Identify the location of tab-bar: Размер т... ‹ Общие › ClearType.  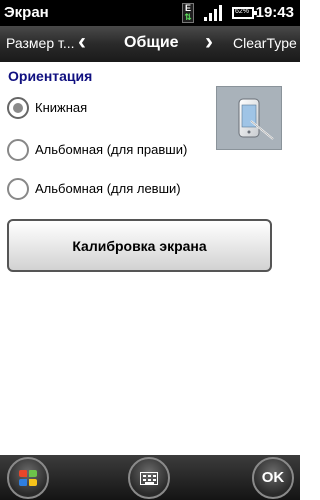
(150, 44).